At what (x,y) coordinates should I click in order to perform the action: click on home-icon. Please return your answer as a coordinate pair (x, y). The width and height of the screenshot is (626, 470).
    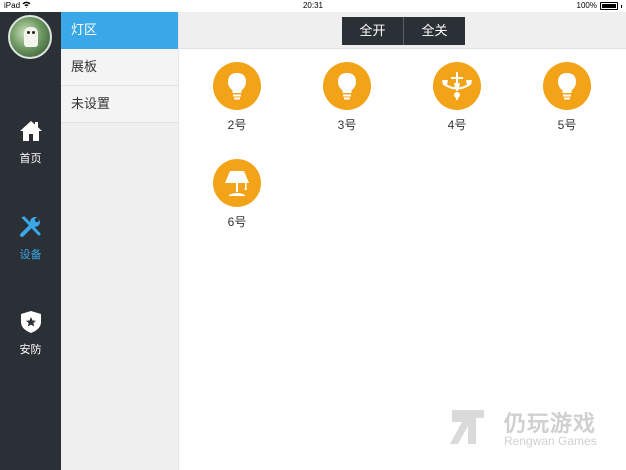
    Looking at the image, I should click on (31, 131).